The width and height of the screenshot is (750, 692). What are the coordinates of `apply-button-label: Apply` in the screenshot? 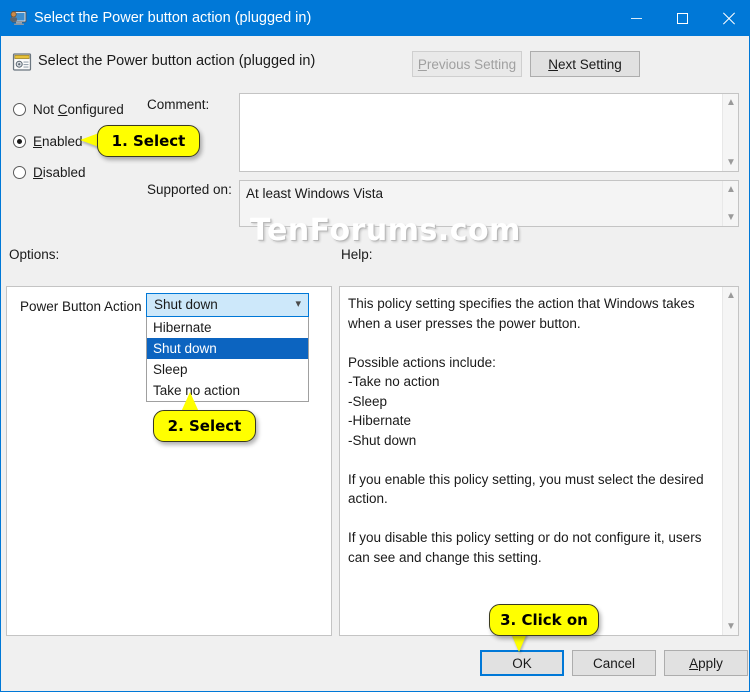 It's located at (706, 663).